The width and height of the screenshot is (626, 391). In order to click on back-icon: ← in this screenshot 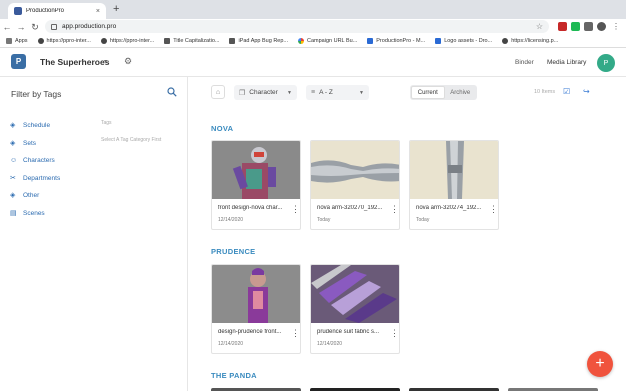, I will do `click(7, 27)`.